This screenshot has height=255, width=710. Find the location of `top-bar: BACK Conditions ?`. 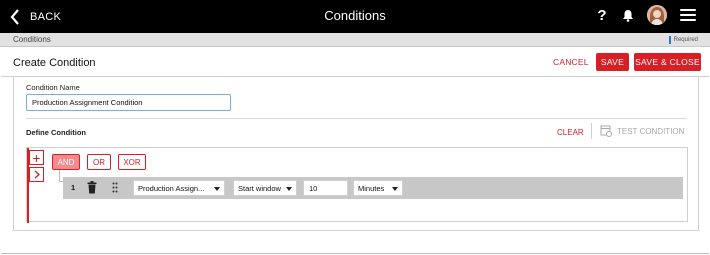

top-bar: BACK Conditions ? is located at coordinates (355, 16).